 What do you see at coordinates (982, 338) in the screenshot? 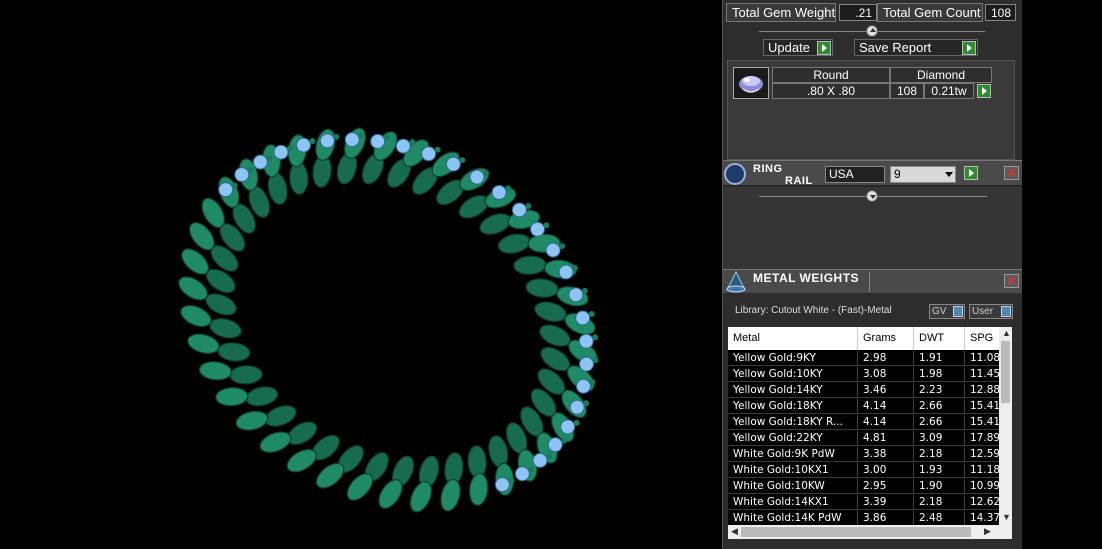
I see `column-header-spg: SPG` at bounding box center [982, 338].